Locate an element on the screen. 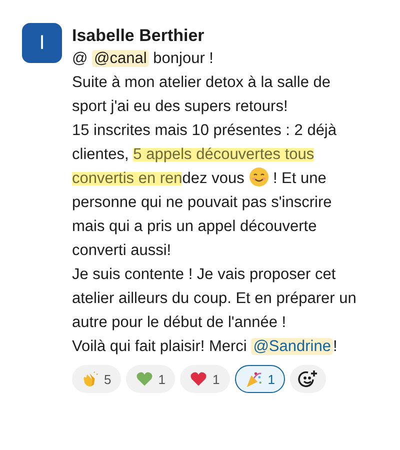 The image size is (400, 450). mention-link: @Sandrine is located at coordinates (292, 346).